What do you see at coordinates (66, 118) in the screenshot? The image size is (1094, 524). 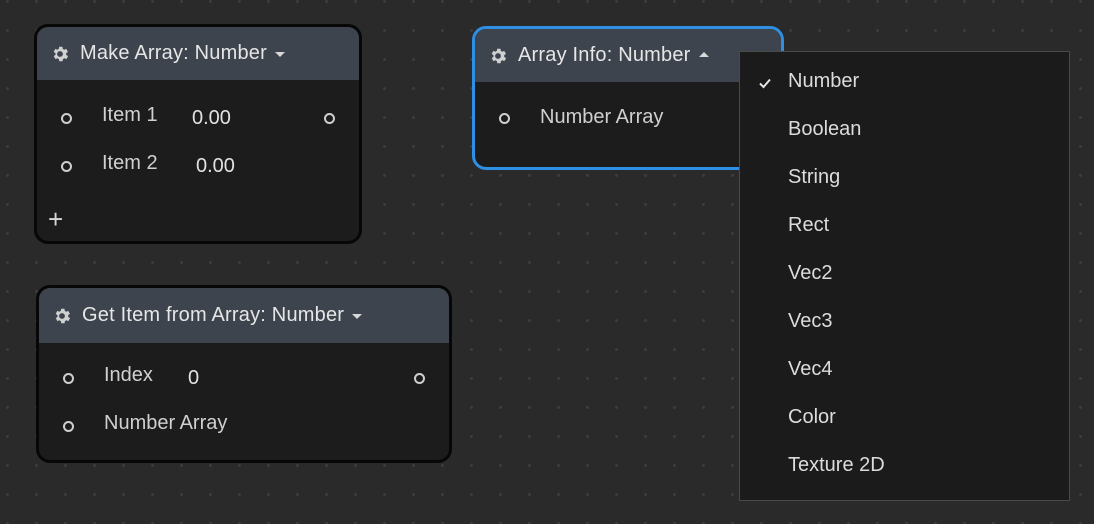 I see `item-1-input-port` at bounding box center [66, 118].